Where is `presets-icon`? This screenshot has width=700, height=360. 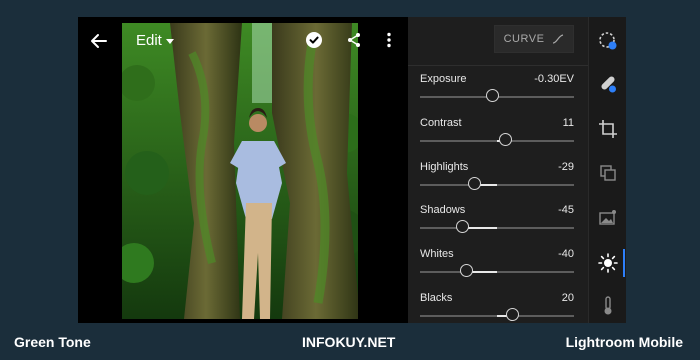
presets-icon is located at coordinates (608, 173).